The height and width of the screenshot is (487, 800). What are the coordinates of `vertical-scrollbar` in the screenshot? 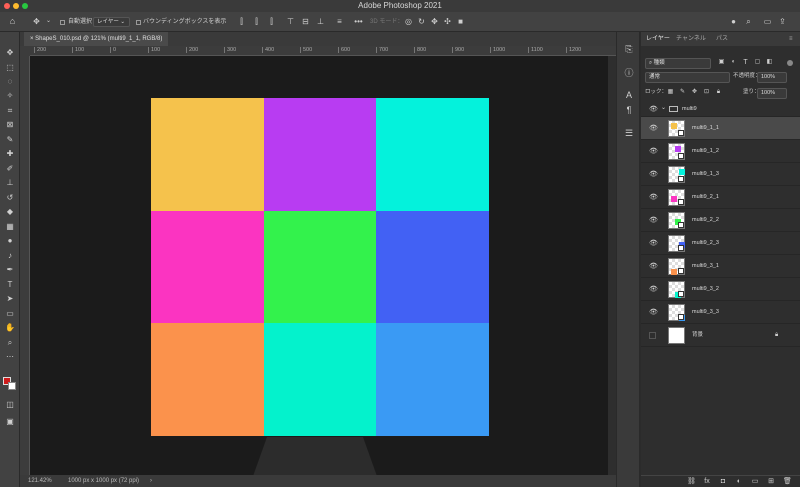 It's located at (612, 265).